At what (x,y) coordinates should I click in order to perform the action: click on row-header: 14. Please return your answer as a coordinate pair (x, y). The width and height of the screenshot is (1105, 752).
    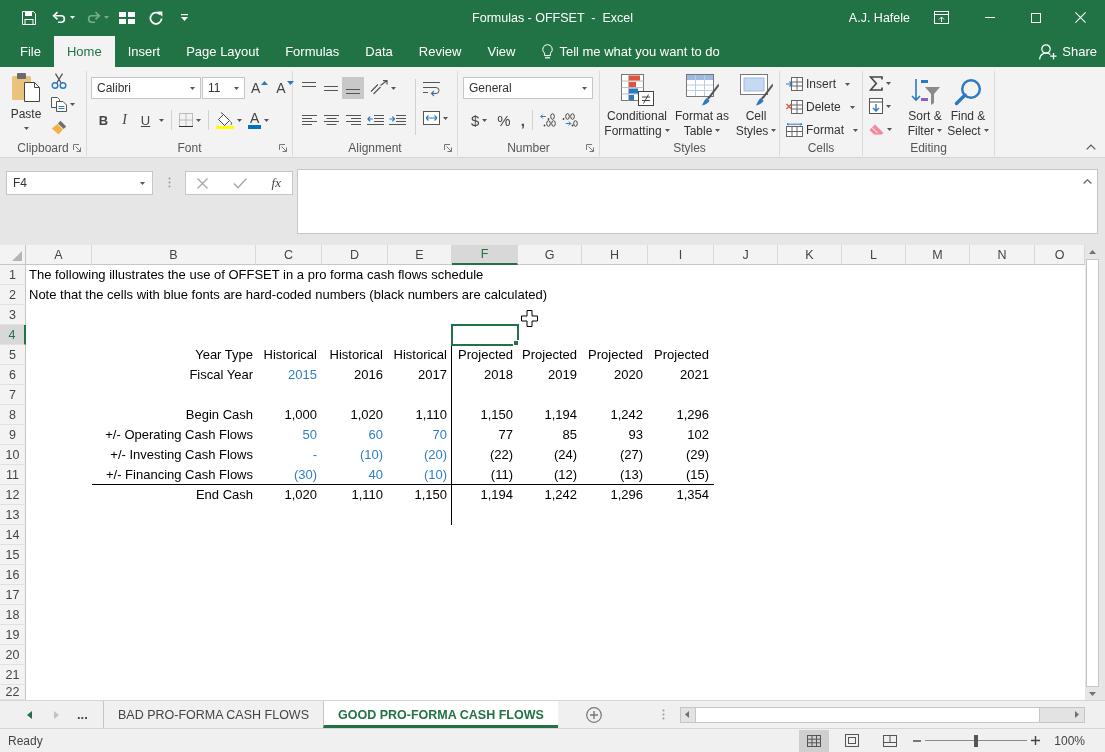
    Looking at the image, I should click on (13, 535).